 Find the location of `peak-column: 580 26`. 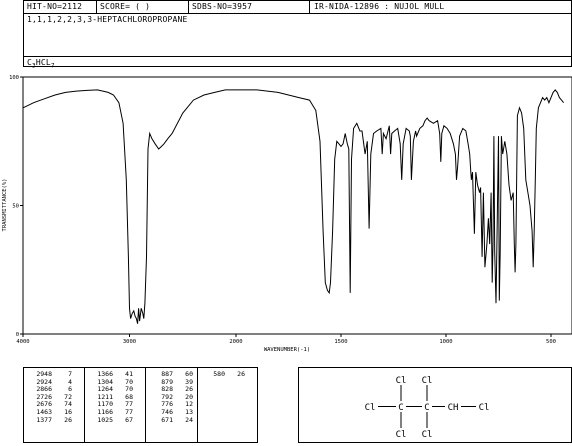

peak-column: 580 26 is located at coordinates (223, 374).